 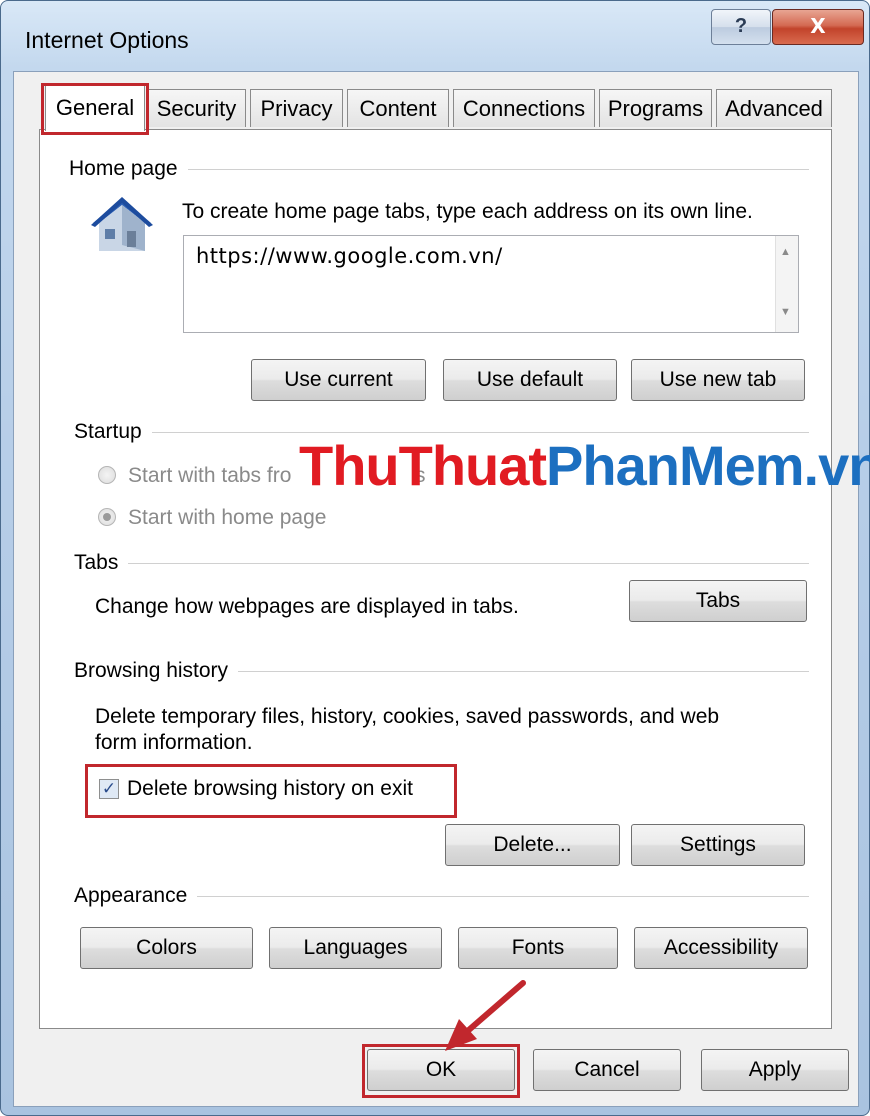 I want to click on start-with-home-page-label: Start with home page, so click(x=227, y=517).